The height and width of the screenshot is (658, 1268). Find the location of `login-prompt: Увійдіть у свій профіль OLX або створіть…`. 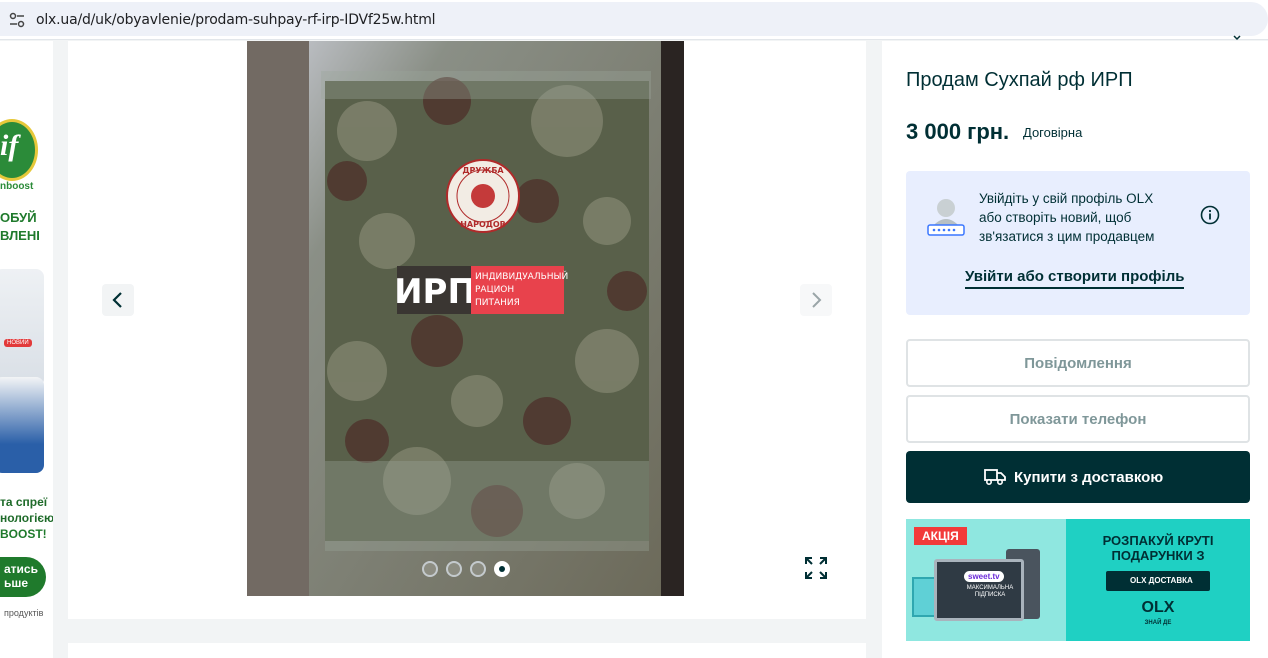

login-prompt: Увійдіть у свій профіль OLX або створіть… is located at coordinates (1078, 243).